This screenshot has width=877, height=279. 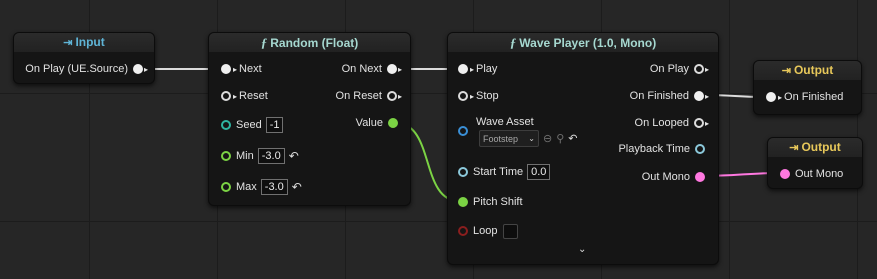 I want to click on pin-label: Play, so click(x=487, y=69).